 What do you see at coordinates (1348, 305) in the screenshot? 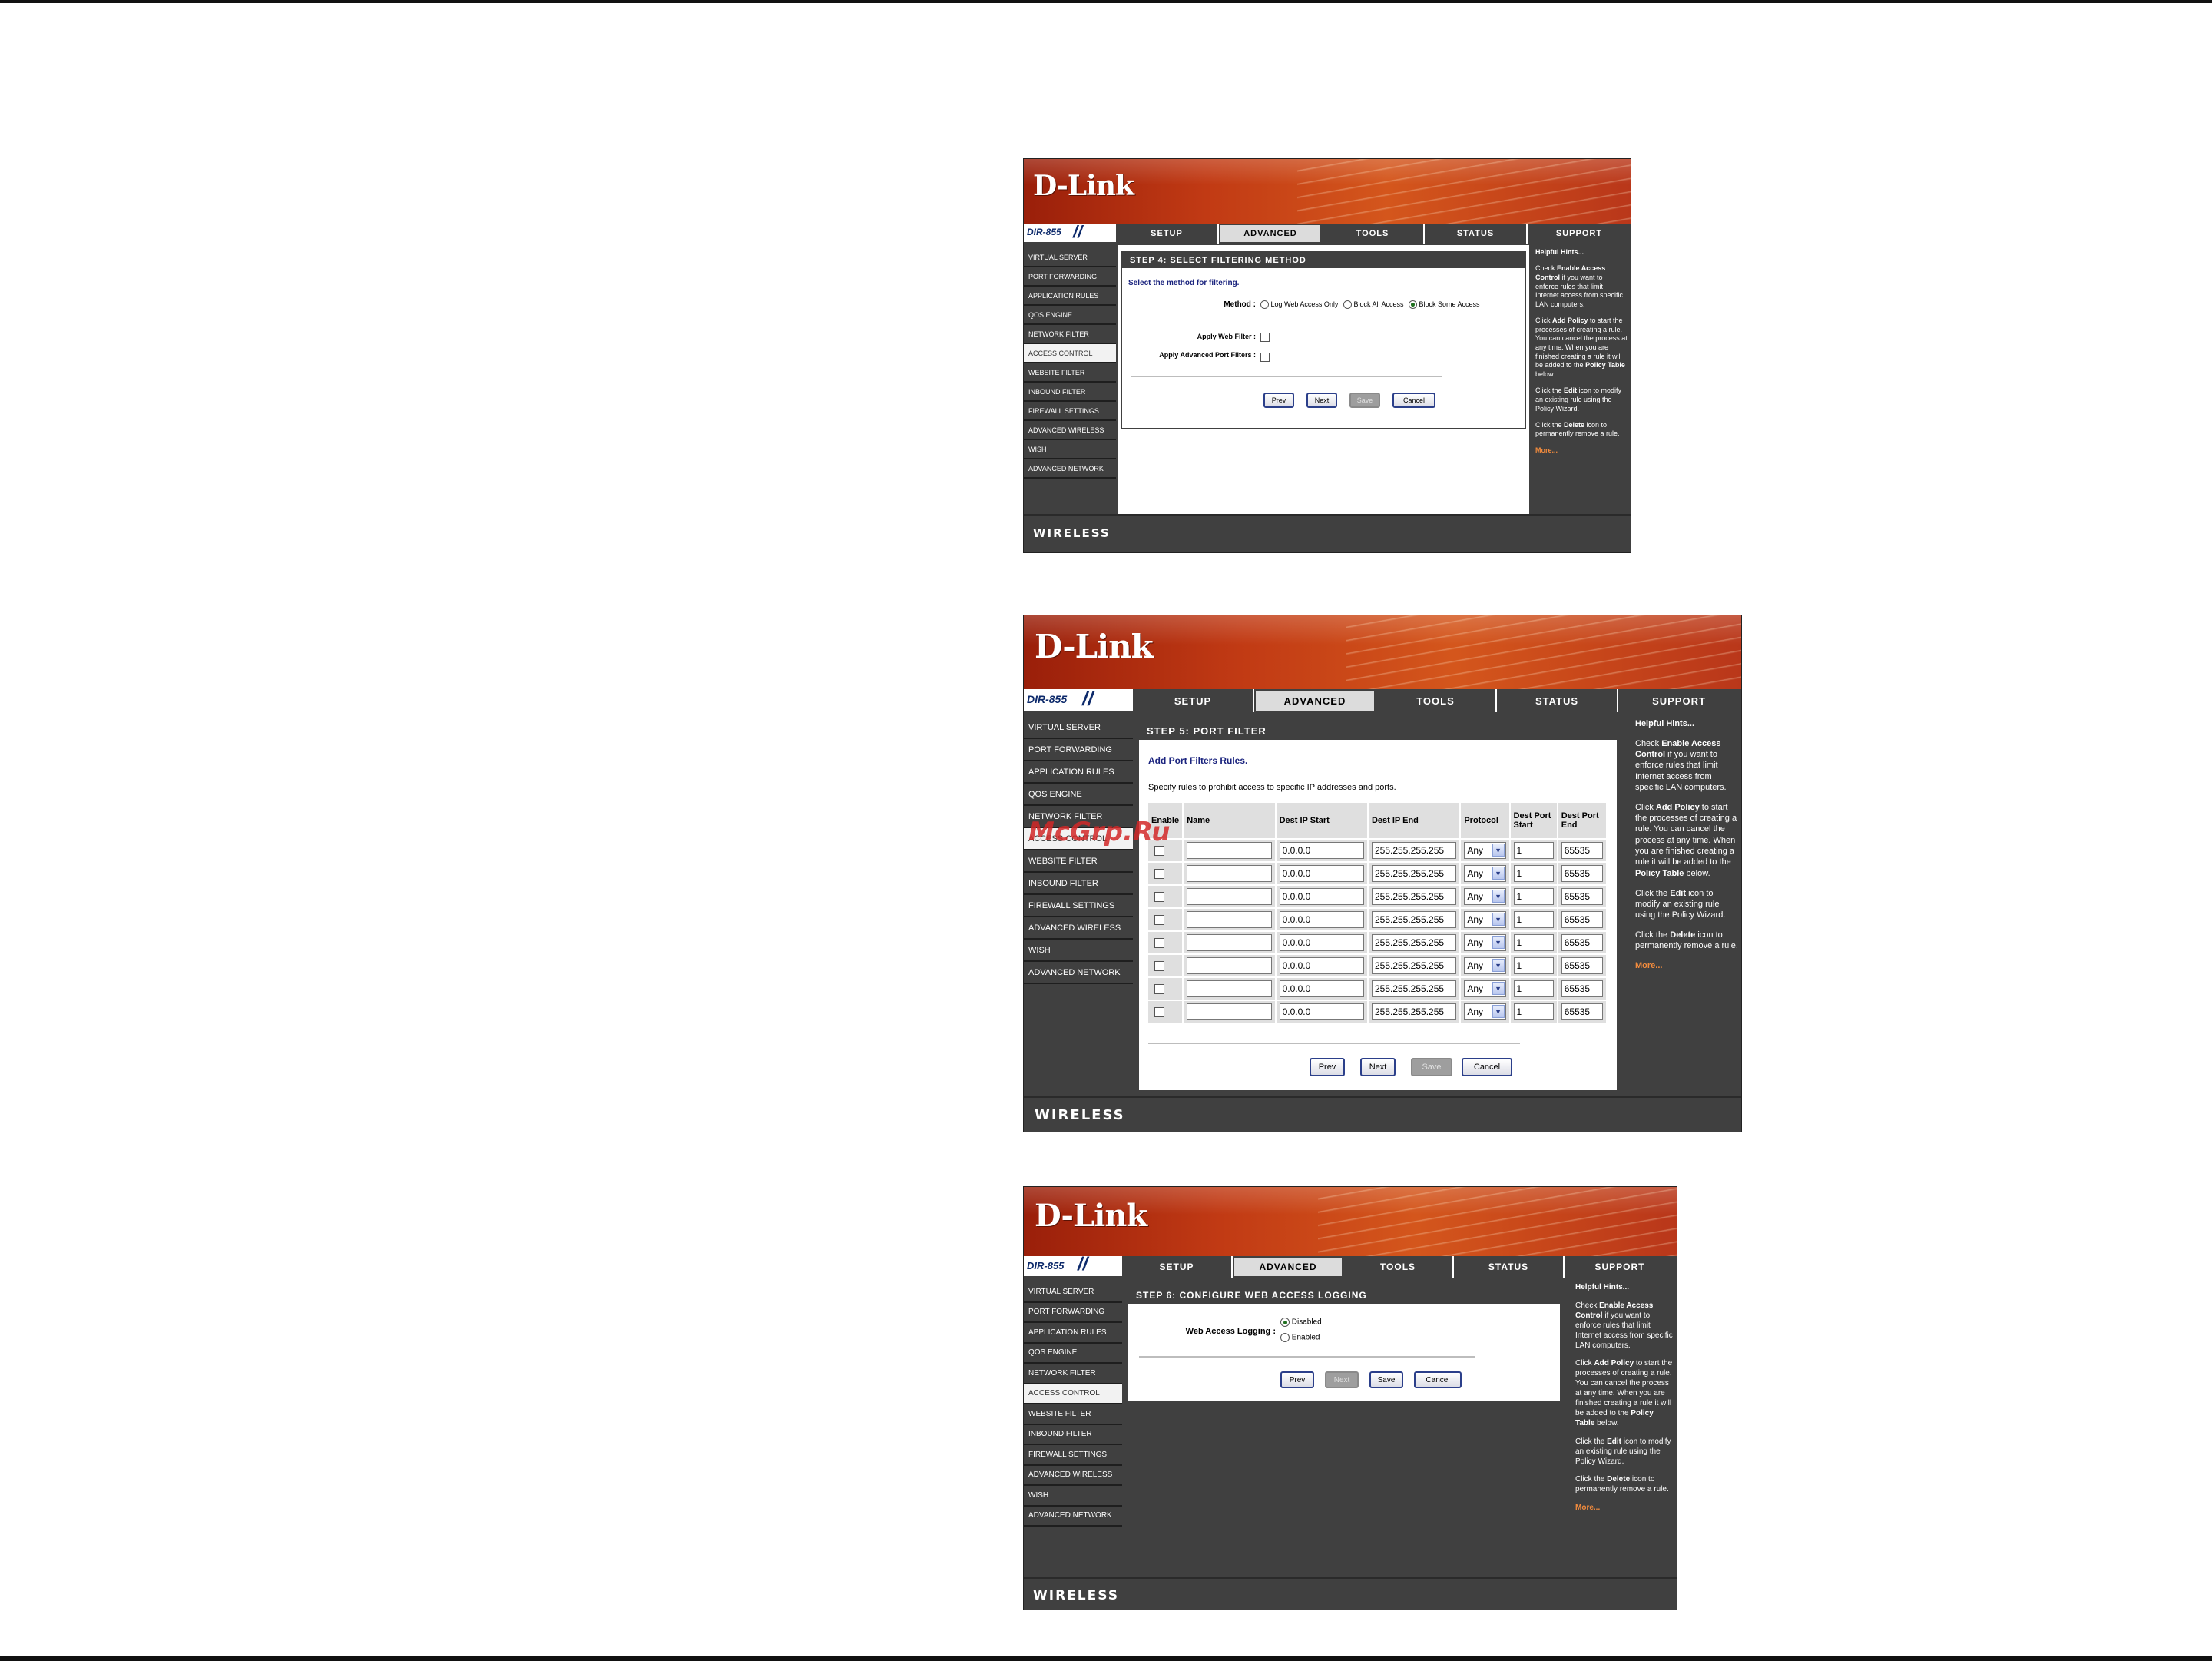
I see `method-radio-block-all` at bounding box center [1348, 305].